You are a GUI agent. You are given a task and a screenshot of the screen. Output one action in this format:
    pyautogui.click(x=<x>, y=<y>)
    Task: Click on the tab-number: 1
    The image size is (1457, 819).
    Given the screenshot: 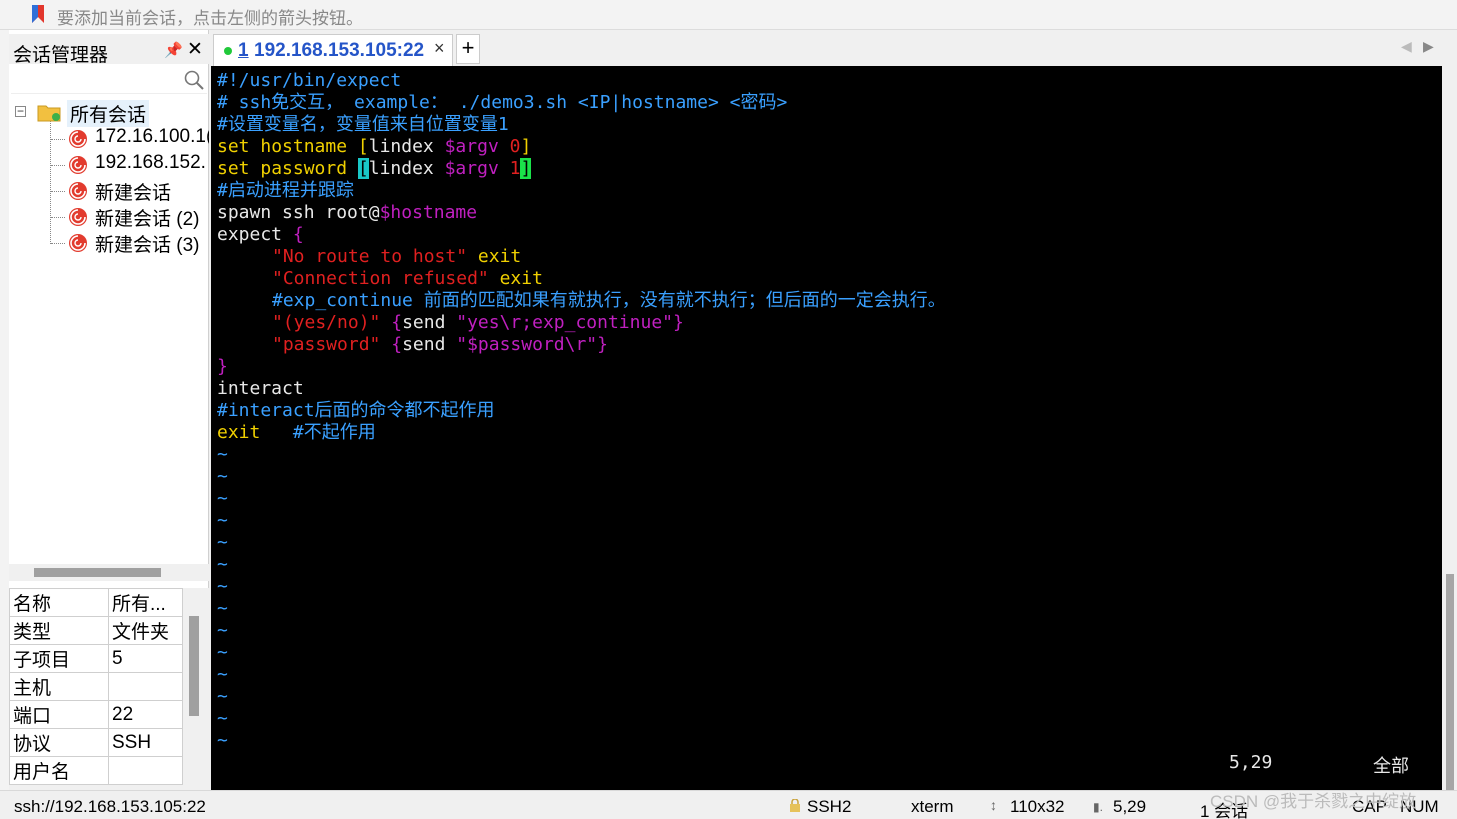 What is the action you would take?
    pyautogui.click(x=243, y=50)
    